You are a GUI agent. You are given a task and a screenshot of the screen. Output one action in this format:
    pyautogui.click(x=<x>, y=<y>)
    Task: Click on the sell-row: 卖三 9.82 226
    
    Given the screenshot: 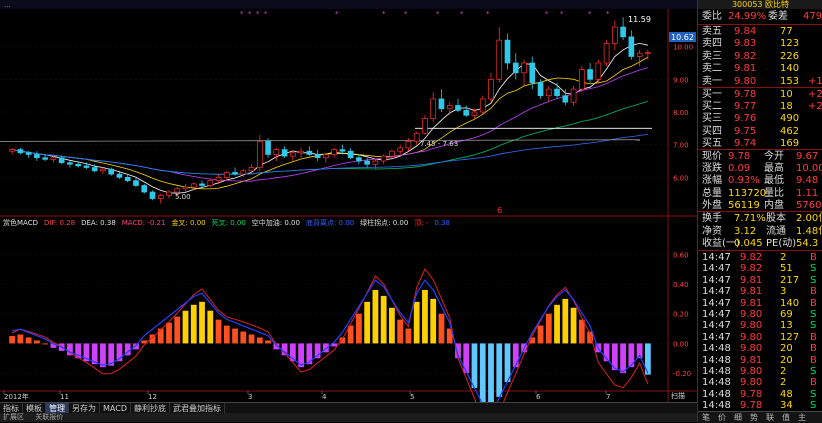 What is the action you would take?
    pyautogui.click(x=751, y=56)
    